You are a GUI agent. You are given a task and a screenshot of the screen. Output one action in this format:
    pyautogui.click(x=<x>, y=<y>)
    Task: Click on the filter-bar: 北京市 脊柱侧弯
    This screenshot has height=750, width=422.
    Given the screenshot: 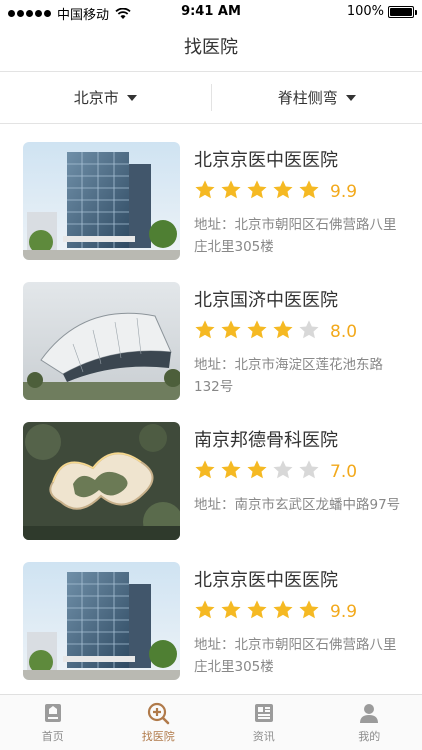 What is the action you would take?
    pyautogui.click(x=211, y=98)
    